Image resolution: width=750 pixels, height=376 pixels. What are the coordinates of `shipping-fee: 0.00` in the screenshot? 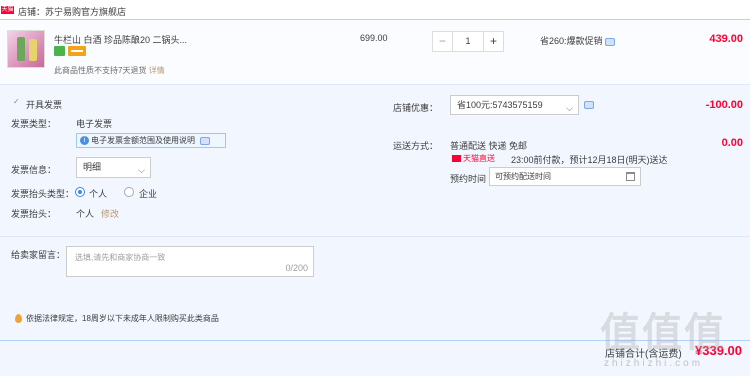 It's located at (732, 143).